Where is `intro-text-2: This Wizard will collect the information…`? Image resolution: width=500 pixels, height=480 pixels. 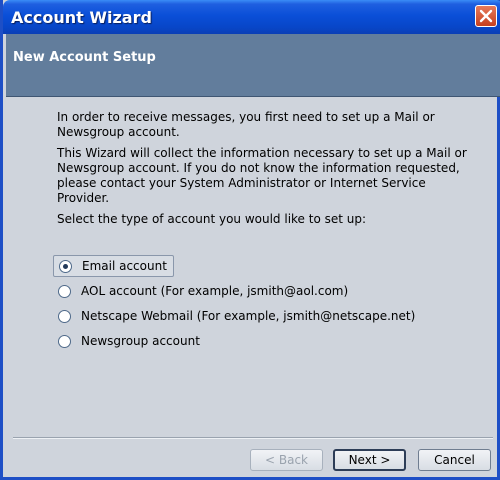
intro-text-2: This Wizard will collect the information… is located at coordinates (262, 175).